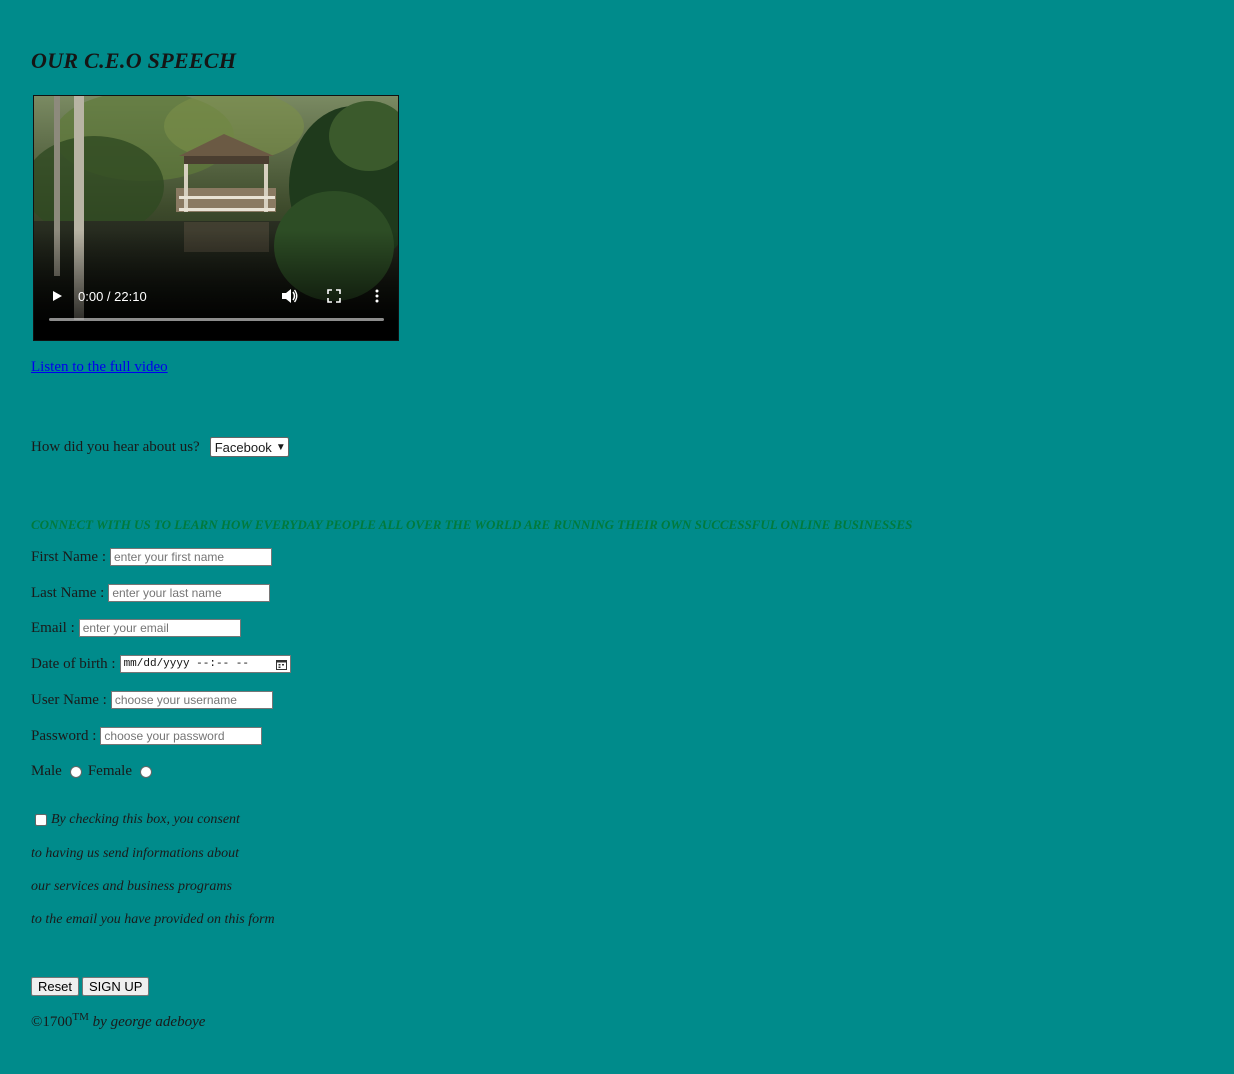  I want to click on dob-row: Date of birth : mm/dd/yyyy --:-- --, so click(161, 664).